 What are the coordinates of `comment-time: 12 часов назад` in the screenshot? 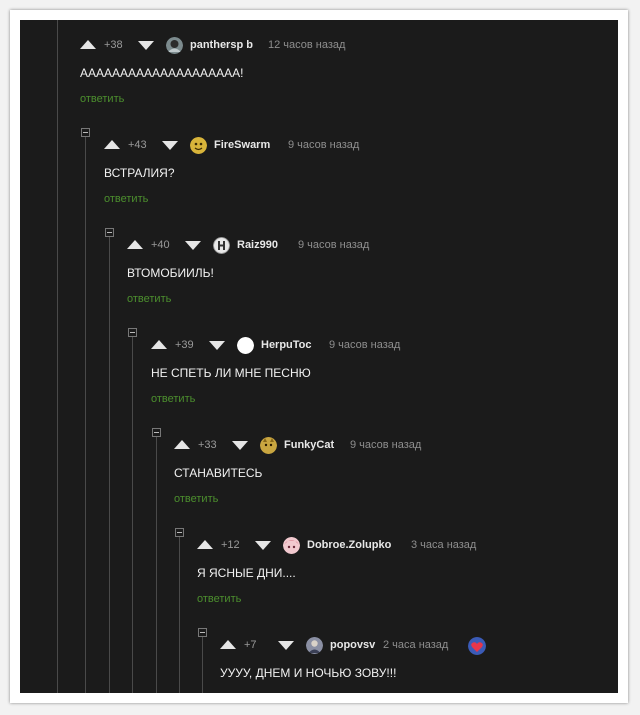 It's located at (307, 45).